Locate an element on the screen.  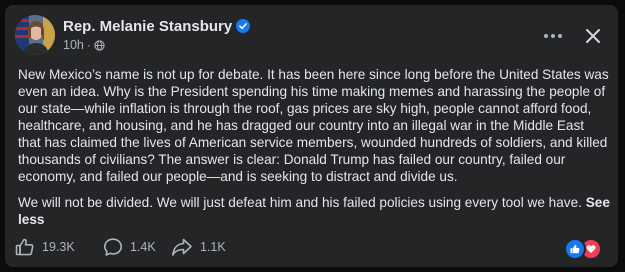
reactions-summary is located at coordinates (583, 249).